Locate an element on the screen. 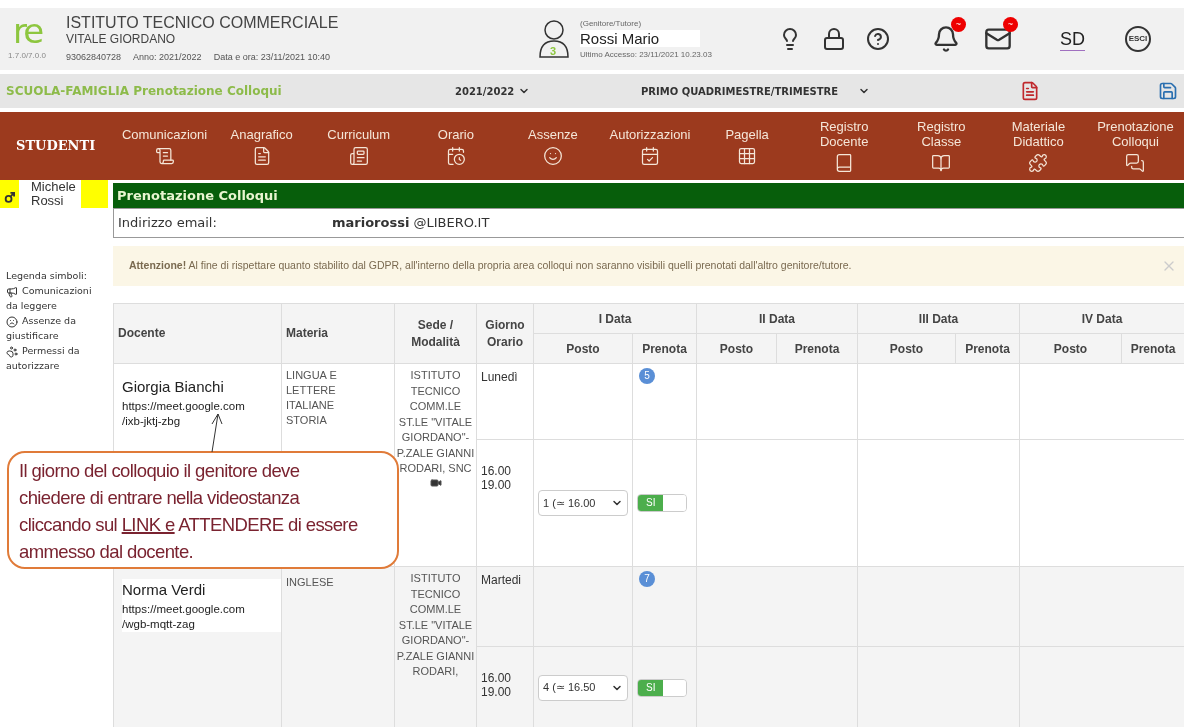  brand-logo: SD is located at coordinates (1072, 39).